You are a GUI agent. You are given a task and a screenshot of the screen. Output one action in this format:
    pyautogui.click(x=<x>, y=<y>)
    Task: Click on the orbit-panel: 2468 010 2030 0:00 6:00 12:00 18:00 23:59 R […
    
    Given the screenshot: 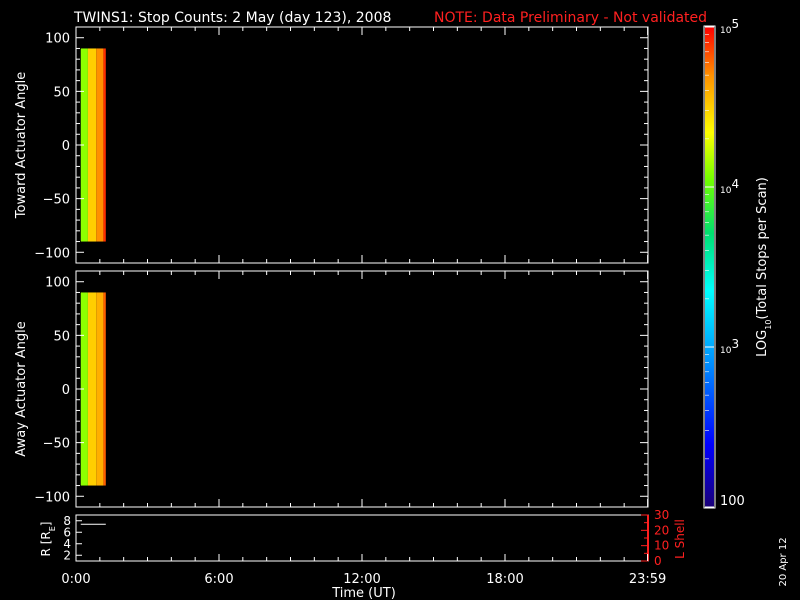 What is the action you would take?
    pyautogui.click(x=363, y=554)
    